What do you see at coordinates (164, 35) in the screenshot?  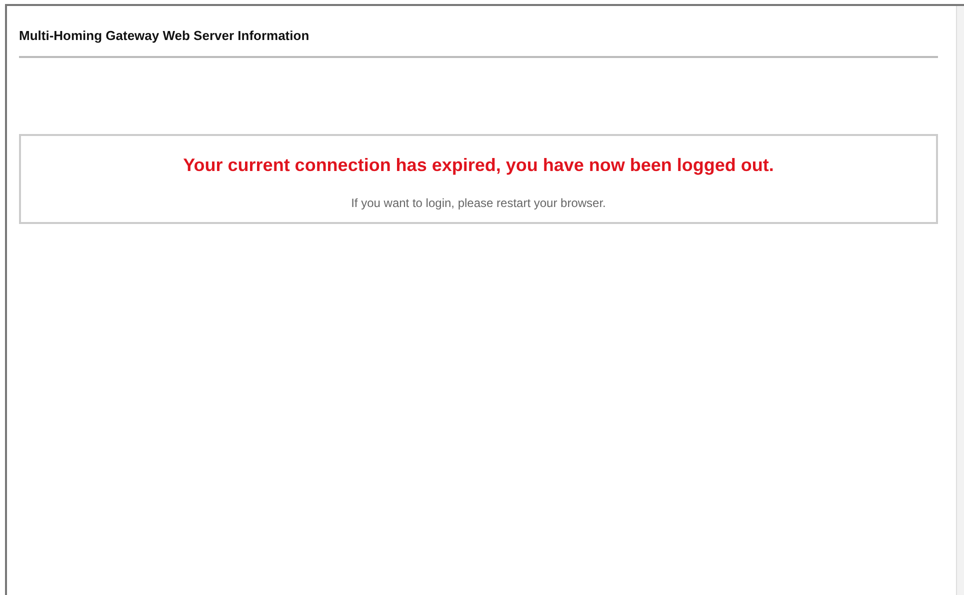 I see `page-title: Multi-Homing Gateway Web Server Information` at bounding box center [164, 35].